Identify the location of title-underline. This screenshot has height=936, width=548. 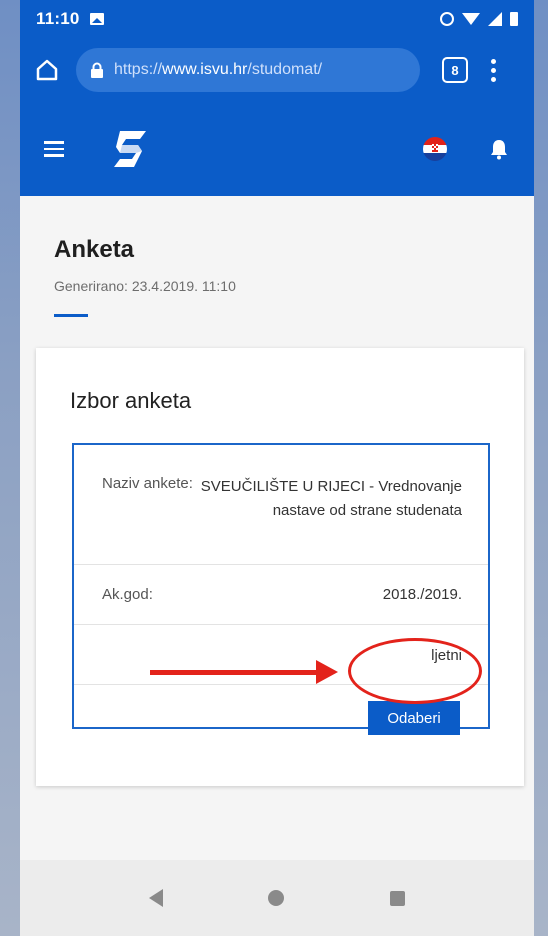
(71, 315).